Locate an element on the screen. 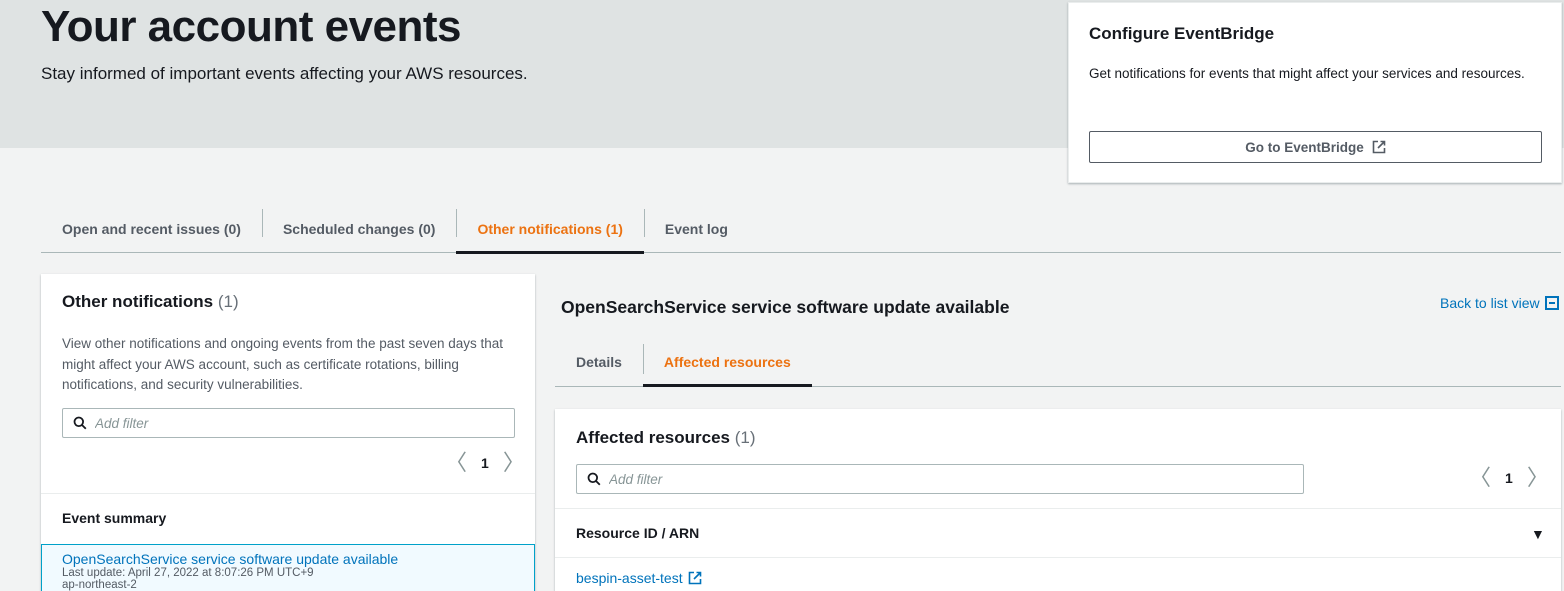 The width and height of the screenshot is (1564, 591). other-notifications-heading: Other notifications (1) is located at coordinates (150, 302).